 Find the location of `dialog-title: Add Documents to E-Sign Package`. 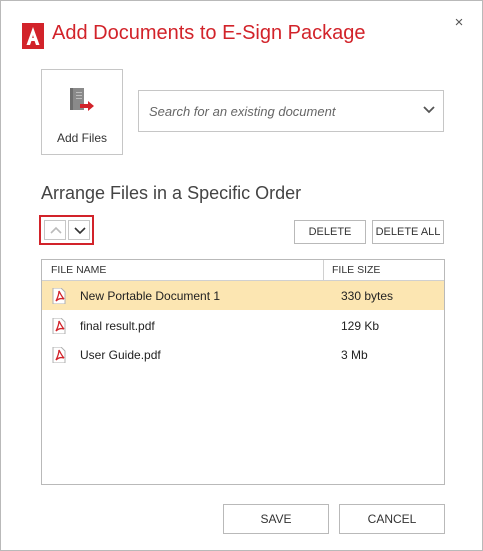

dialog-title: Add Documents to E-Sign Package is located at coordinates (209, 33).